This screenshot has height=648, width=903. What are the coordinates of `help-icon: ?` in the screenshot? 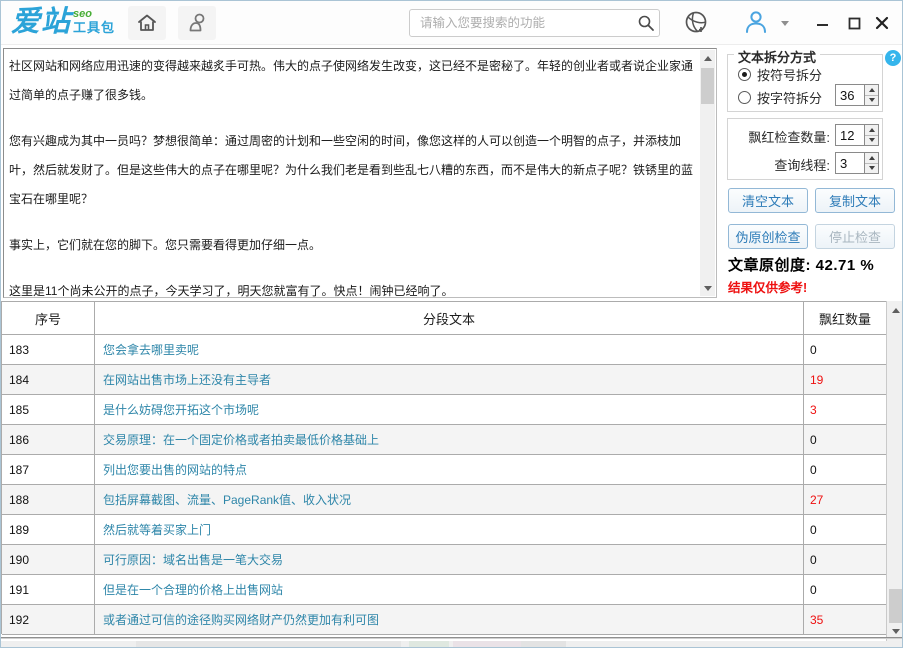 It's located at (893, 58).